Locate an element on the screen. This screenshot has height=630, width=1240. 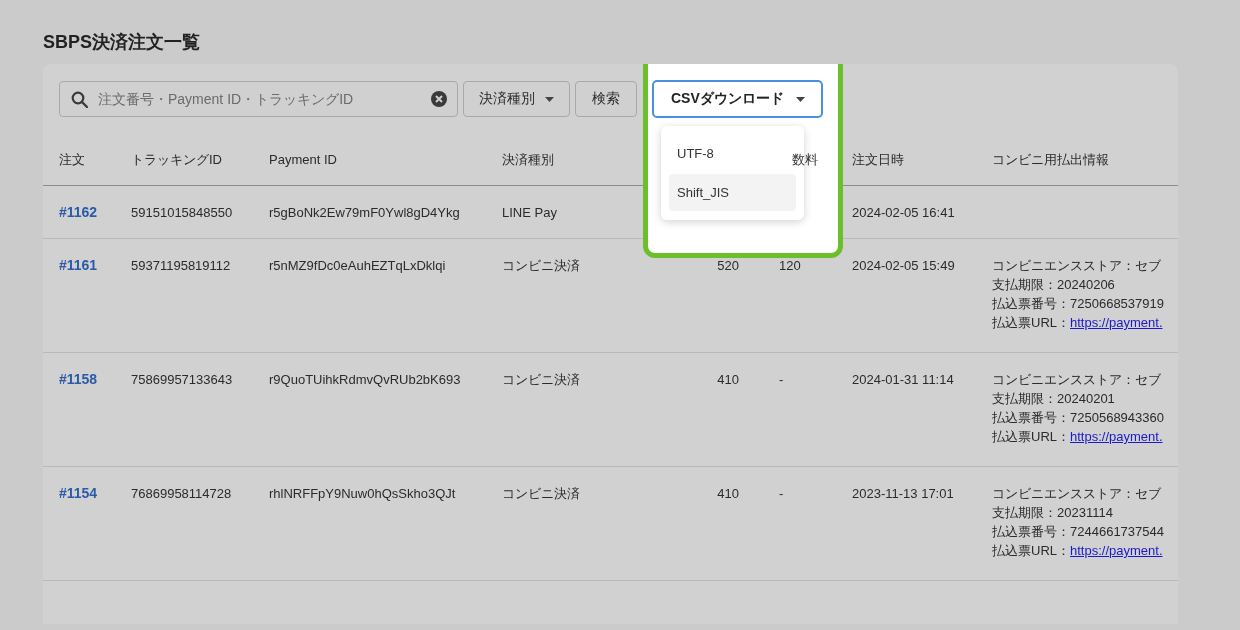
search-field: 注文番号・Payment ID・トラッキングID is located at coordinates (258, 99).